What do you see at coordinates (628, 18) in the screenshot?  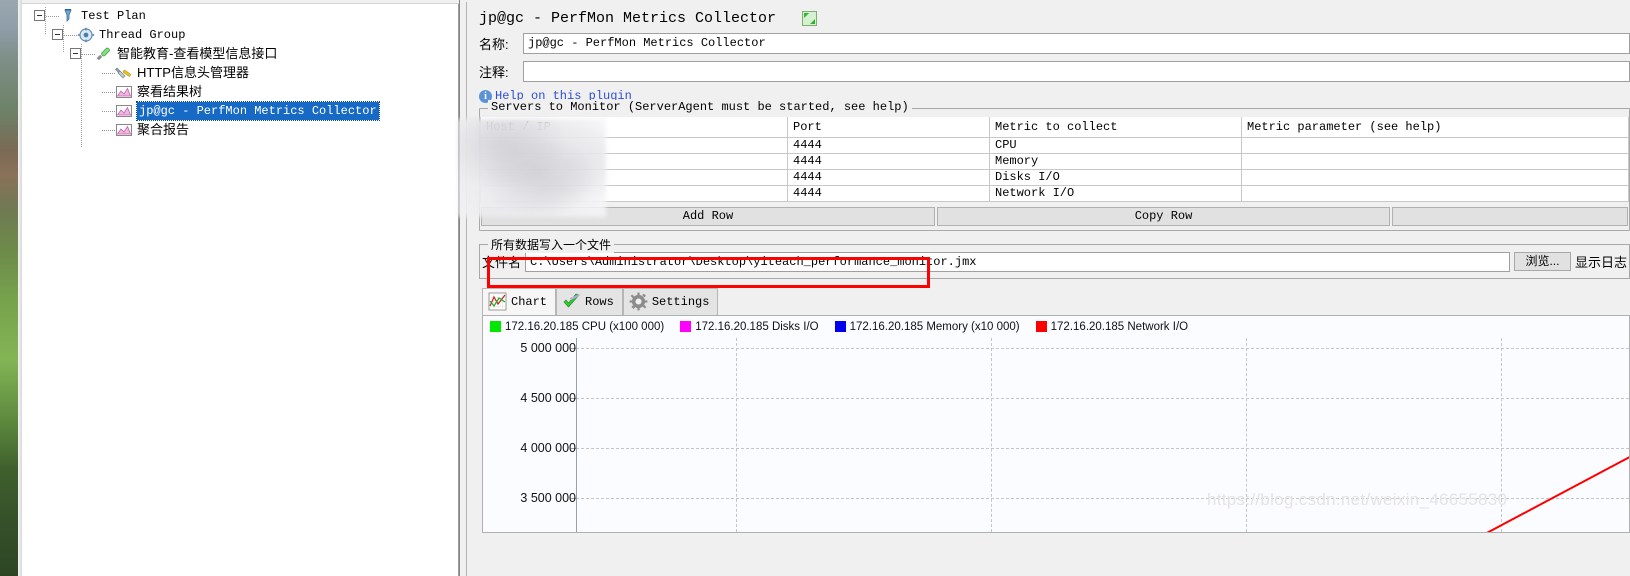 I see `page-title: jp@gc - PerfMon Metrics Collector` at bounding box center [628, 18].